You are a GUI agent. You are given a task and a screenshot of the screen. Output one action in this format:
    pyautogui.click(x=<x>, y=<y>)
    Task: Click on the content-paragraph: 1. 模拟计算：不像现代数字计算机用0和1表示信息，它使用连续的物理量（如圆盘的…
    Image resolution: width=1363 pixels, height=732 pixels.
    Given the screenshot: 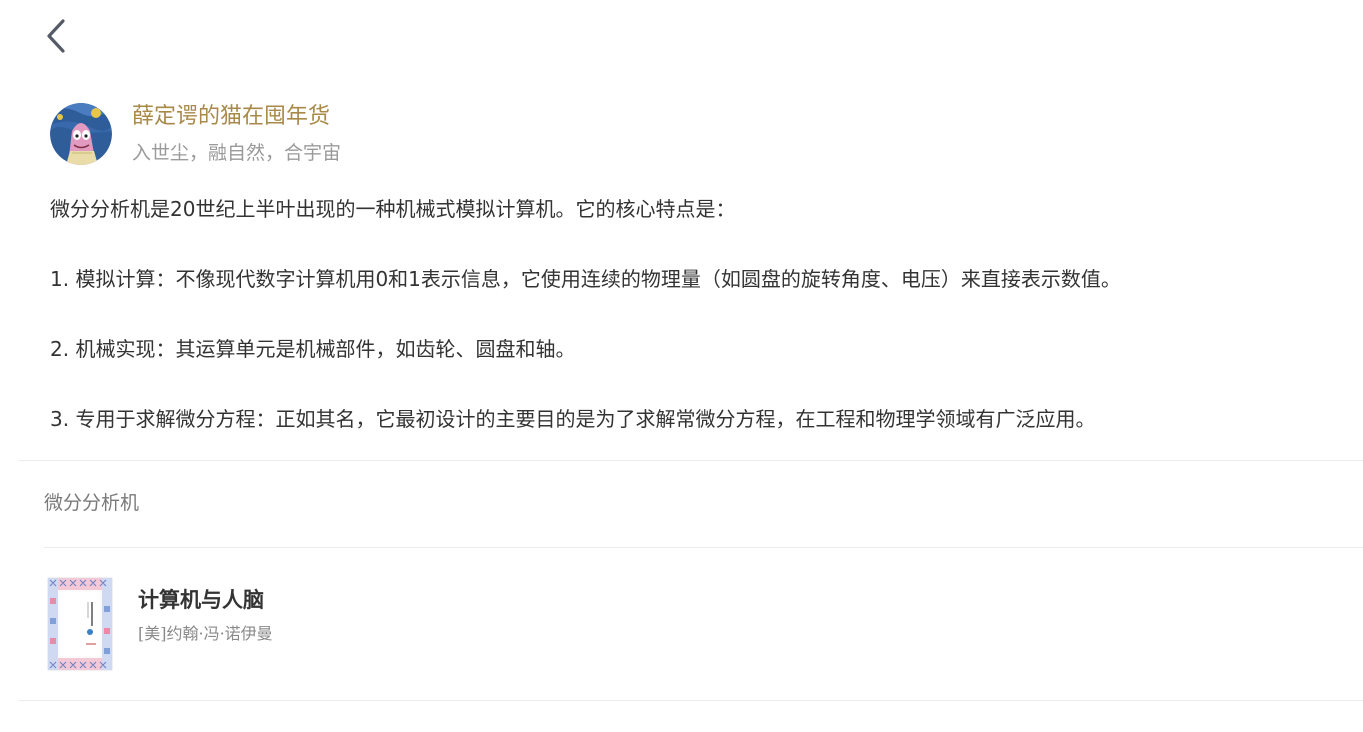 What is the action you would take?
    pyautogui.click(x=585, y=279)
    